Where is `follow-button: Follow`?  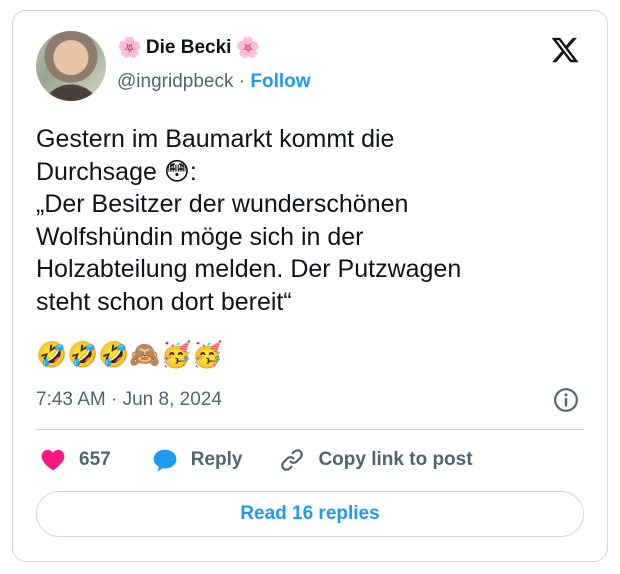
follow-button: Follow is located at coordinates (280, 81).